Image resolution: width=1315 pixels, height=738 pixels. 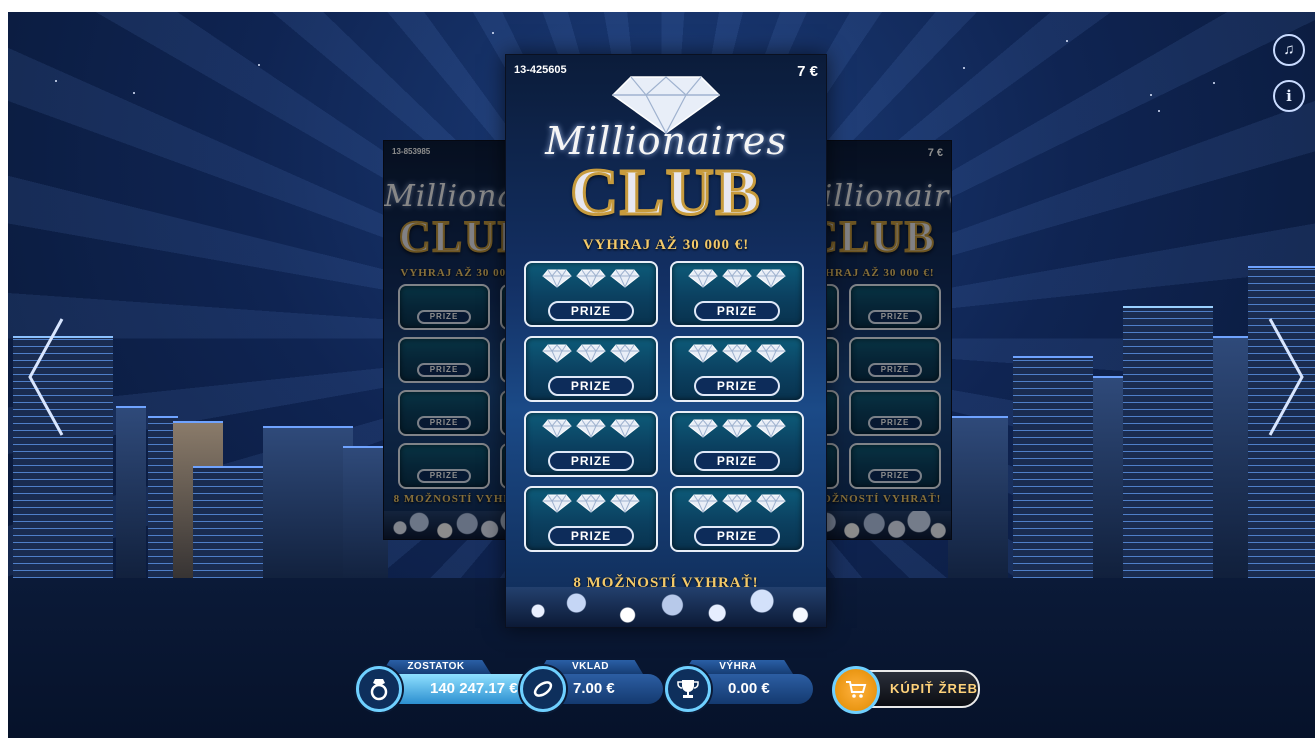 What do you see at coordinates (1289, 96) in the screenshot?
I see `info-icon: i` at bounding box center [1289, 96].